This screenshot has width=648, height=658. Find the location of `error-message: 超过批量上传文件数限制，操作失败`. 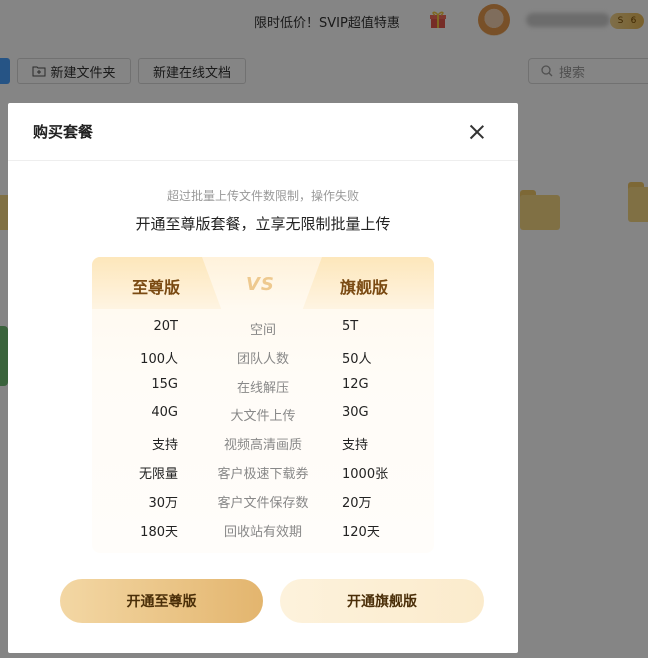

error-message: 超过批量上传文件数限制，操作失败 is located at coordinates (262, 196).